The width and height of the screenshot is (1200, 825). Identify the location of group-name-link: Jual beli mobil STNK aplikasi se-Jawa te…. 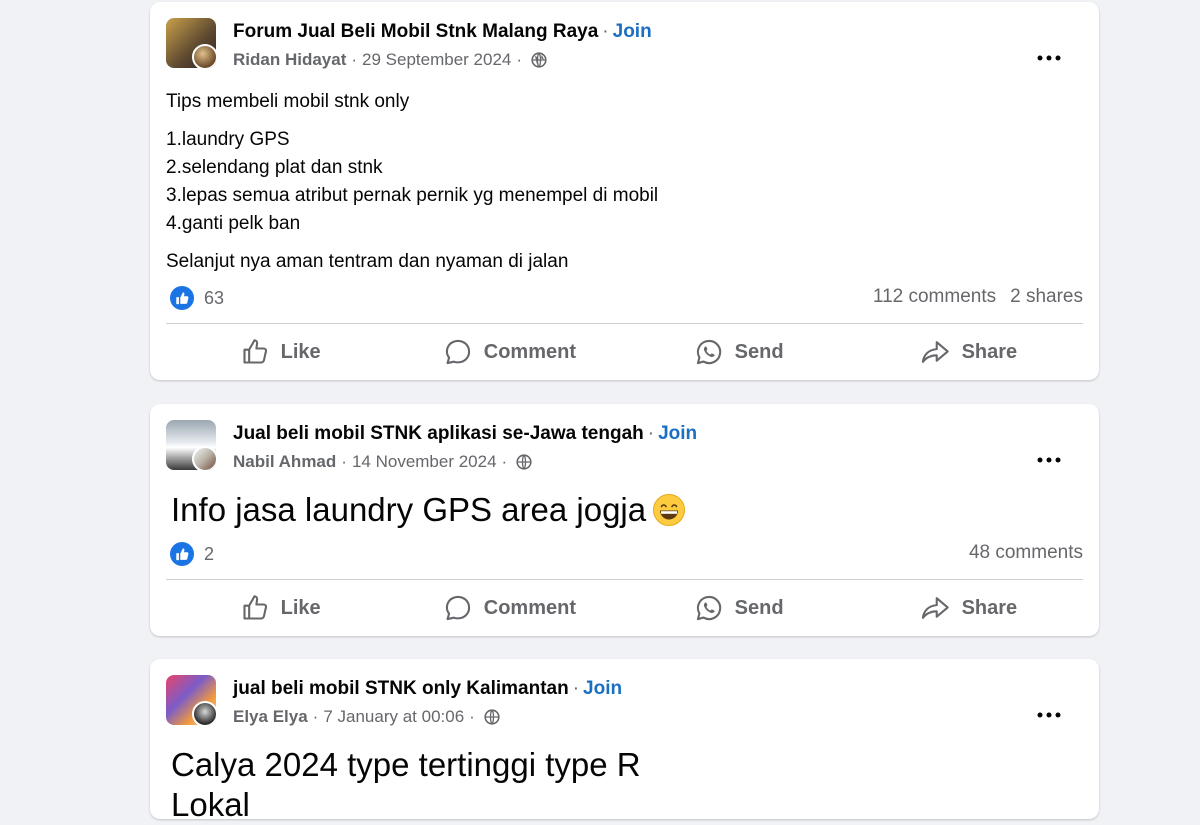
(438, 433).